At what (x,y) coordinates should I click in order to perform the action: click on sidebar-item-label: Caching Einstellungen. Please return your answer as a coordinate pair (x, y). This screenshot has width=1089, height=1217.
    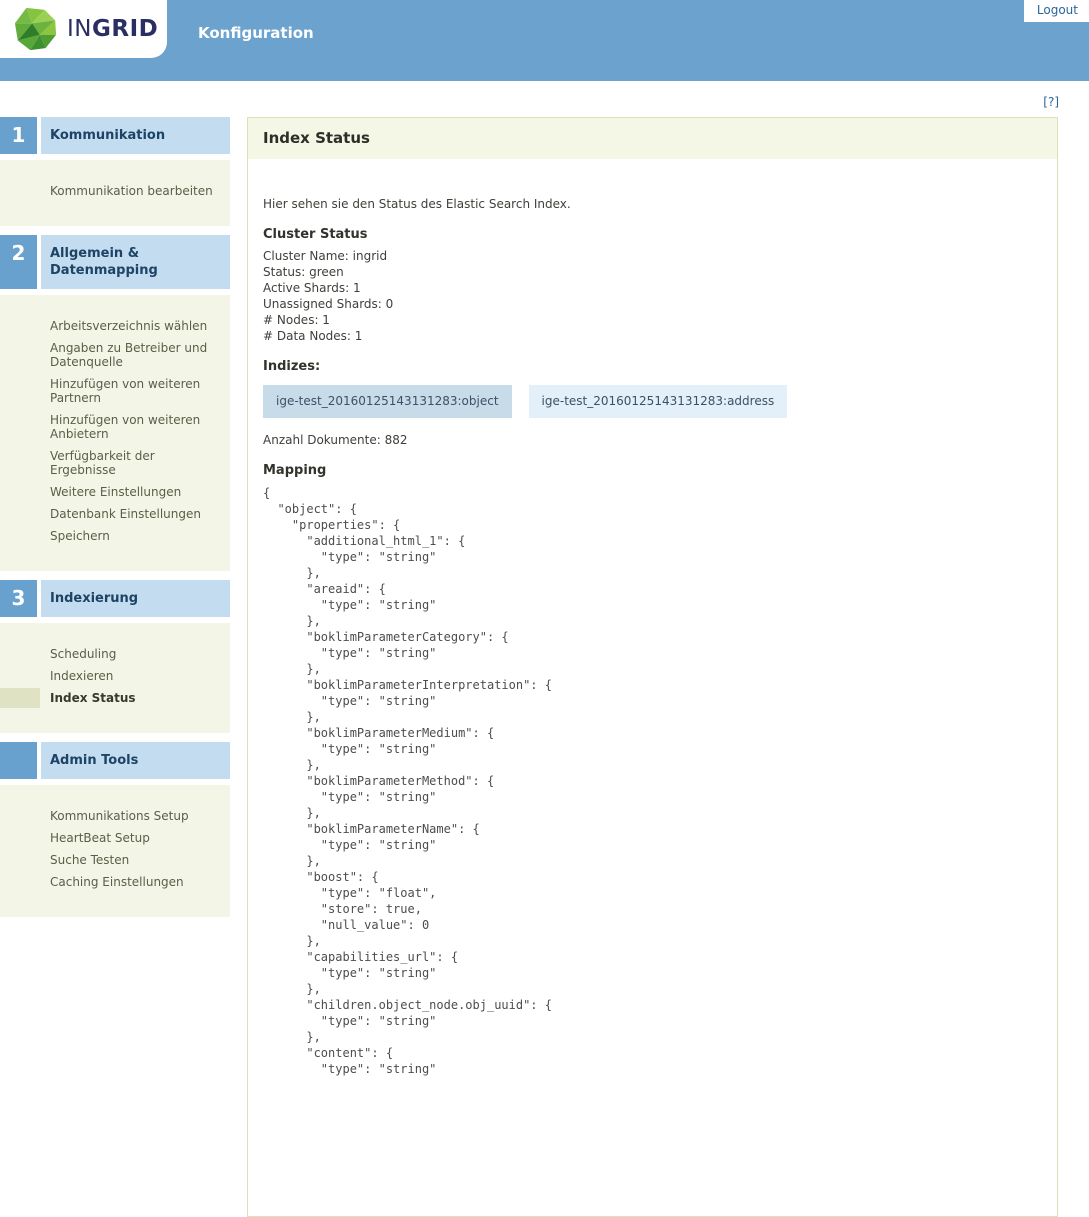
    Looking at the image, I should click on (117, 882).